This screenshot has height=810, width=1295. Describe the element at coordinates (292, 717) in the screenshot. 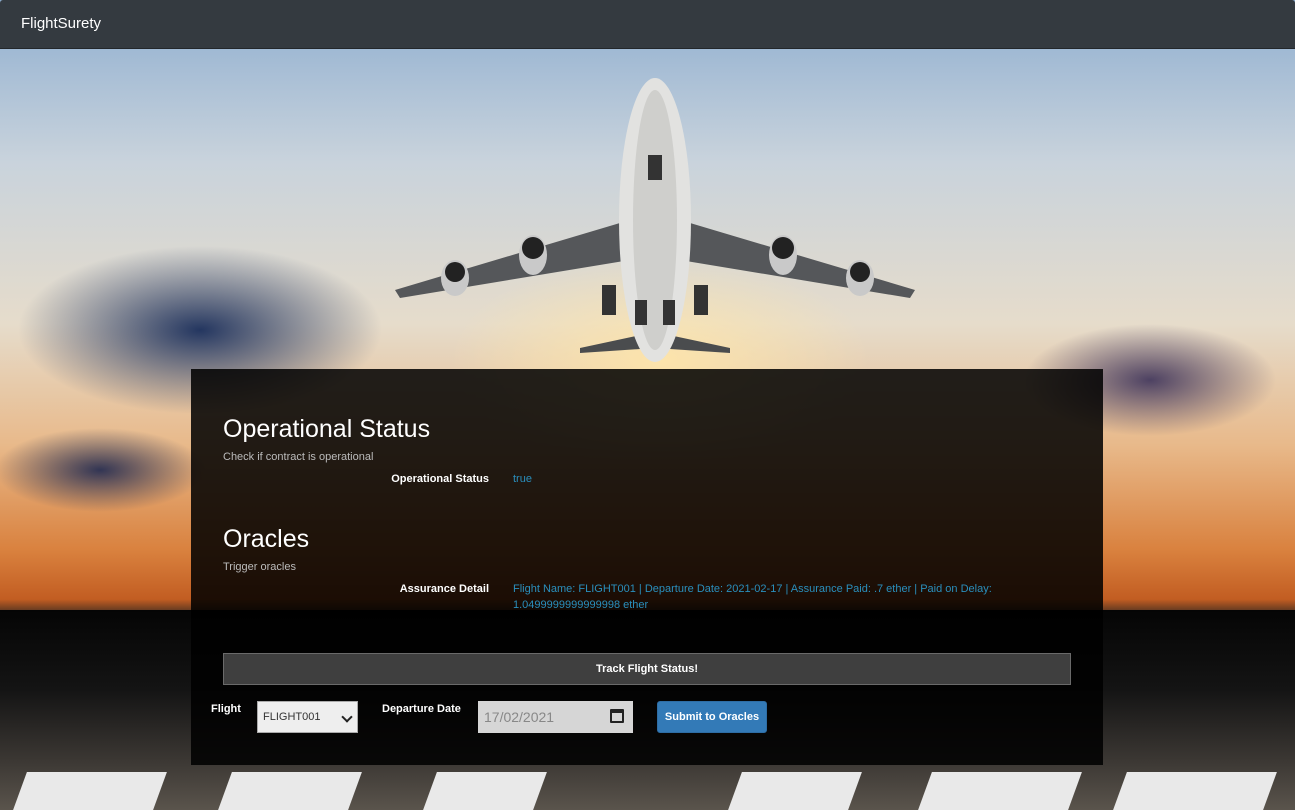

I see `flight-select-value: FLIGHT001` at that location.